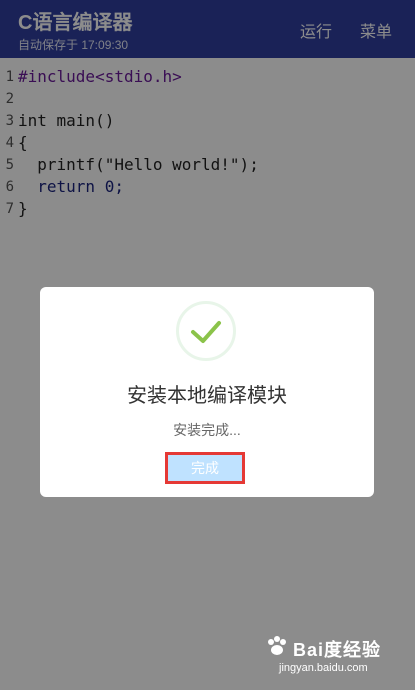 Image resolution: width=415 pixels, height=690 pixels. I want to click on dialog-title: 安装本地编译模块, so click(207, 396).